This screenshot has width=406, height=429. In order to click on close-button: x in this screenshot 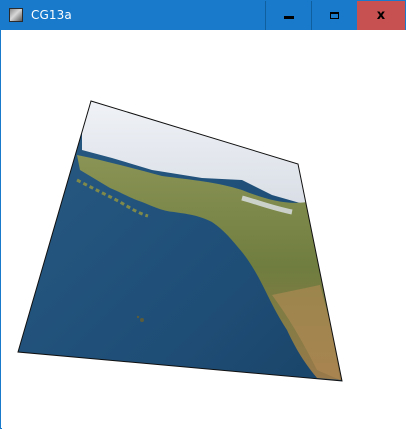, I will do `click(381, 15)`.